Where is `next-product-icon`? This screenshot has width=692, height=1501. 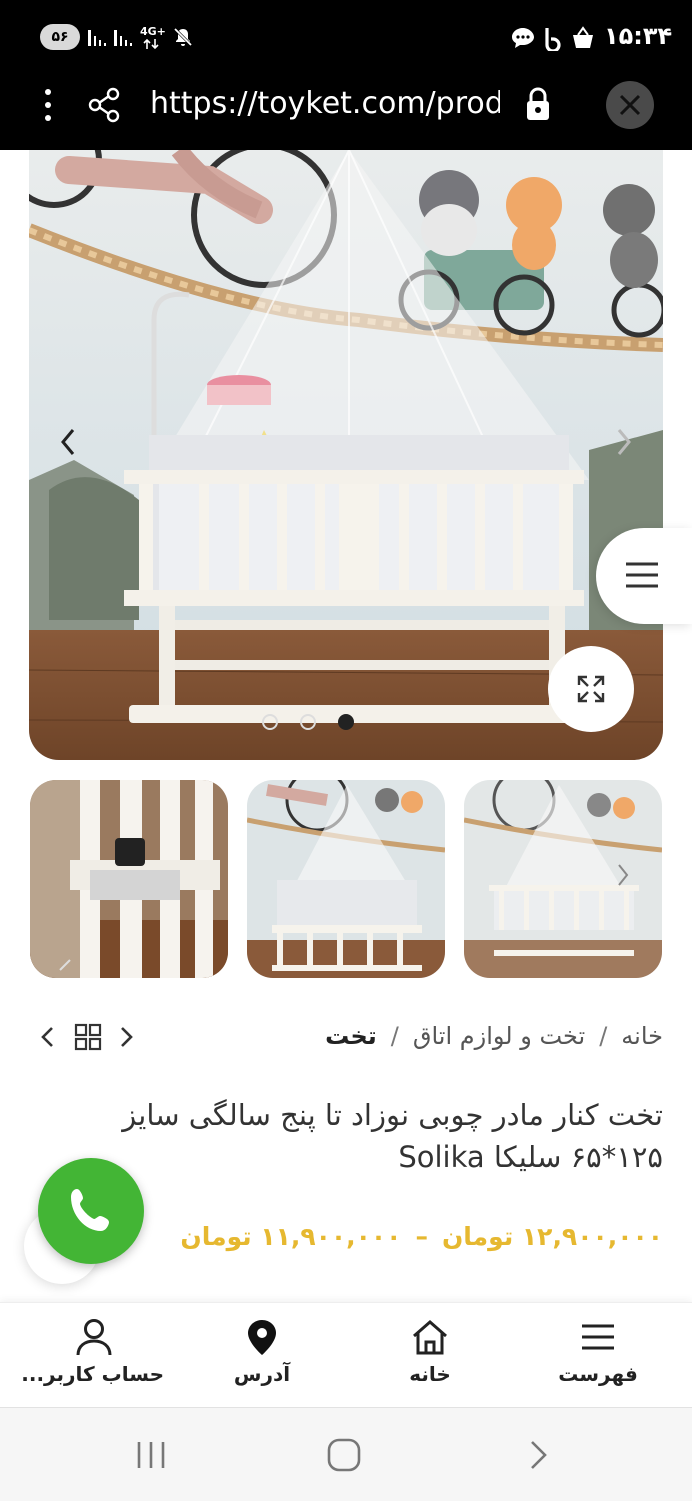
next-product-icon is located at coordinates (127, 1037).